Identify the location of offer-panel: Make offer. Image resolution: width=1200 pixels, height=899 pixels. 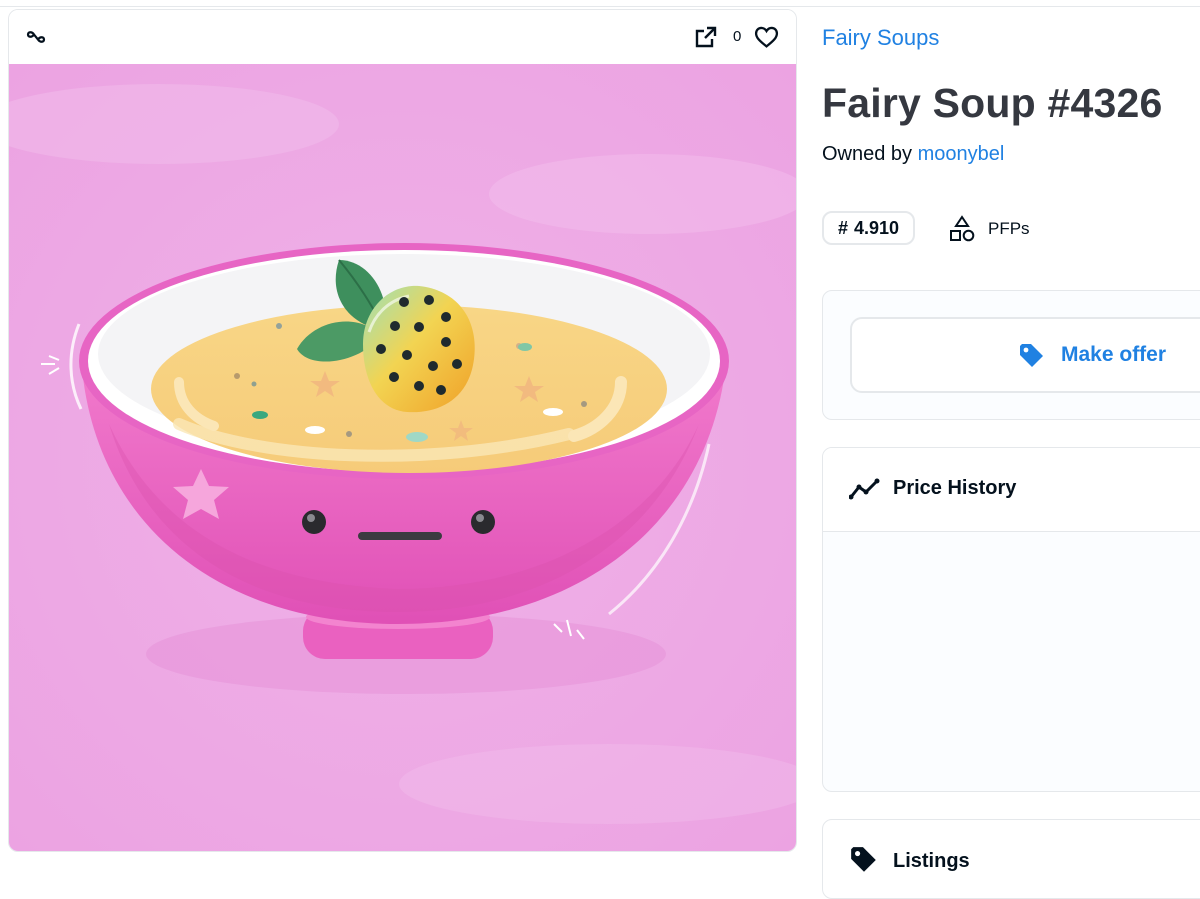
(1011, 355).